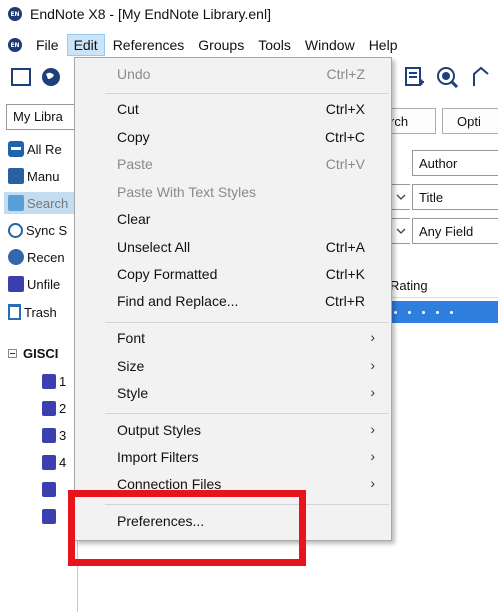  What do you see at coordinates (133, 137) in the screenshot?
I see `menu-item-label: Copy` at bounding box center [133, 137].